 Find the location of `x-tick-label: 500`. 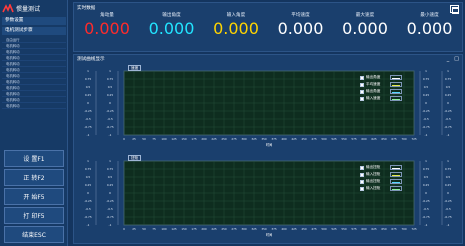

x-tick-label: 500 is located at coordinates (324, 139).